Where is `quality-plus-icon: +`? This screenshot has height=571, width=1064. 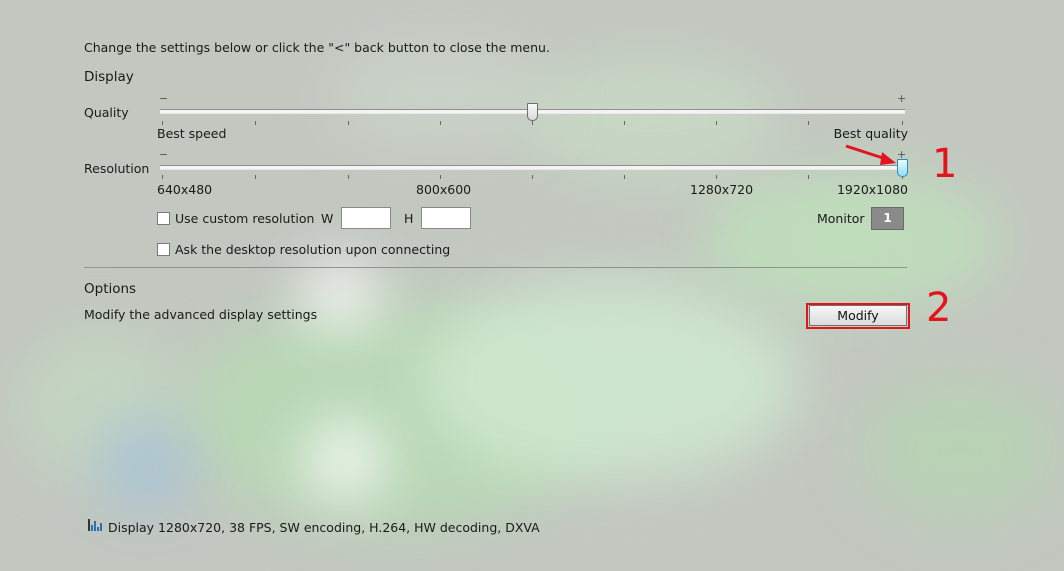 quality-plus-icon: + is located at coordinates (902, 98).